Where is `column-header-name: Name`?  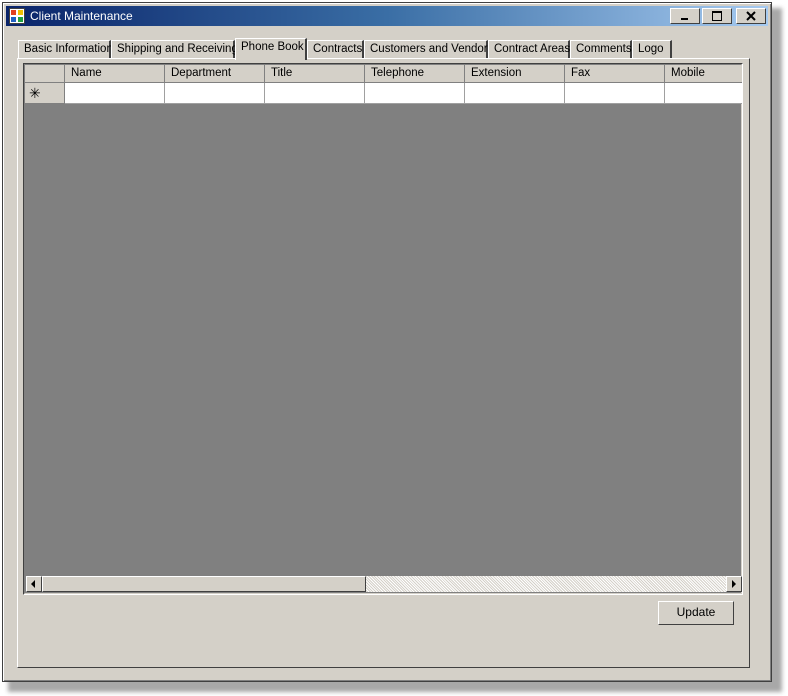
column-header-name: Name is located at coordinates (115, 74).